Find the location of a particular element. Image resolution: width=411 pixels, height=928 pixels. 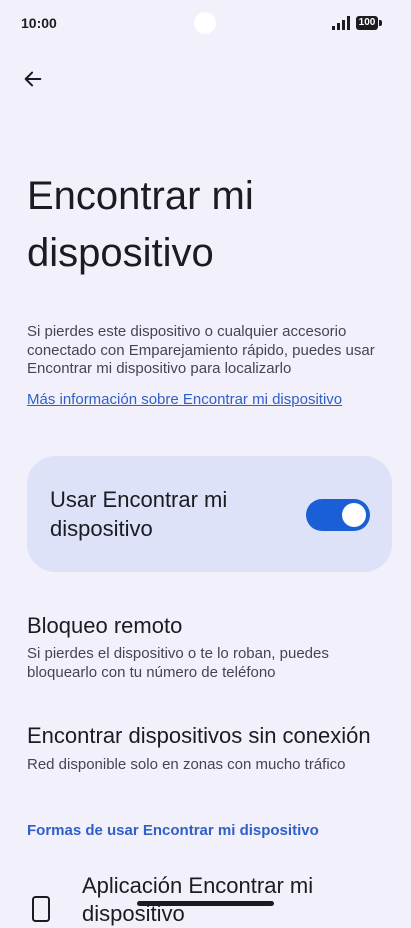

offline-find-title: Encontrar dispositivos sin conexión is located at coordinates (199, 735).